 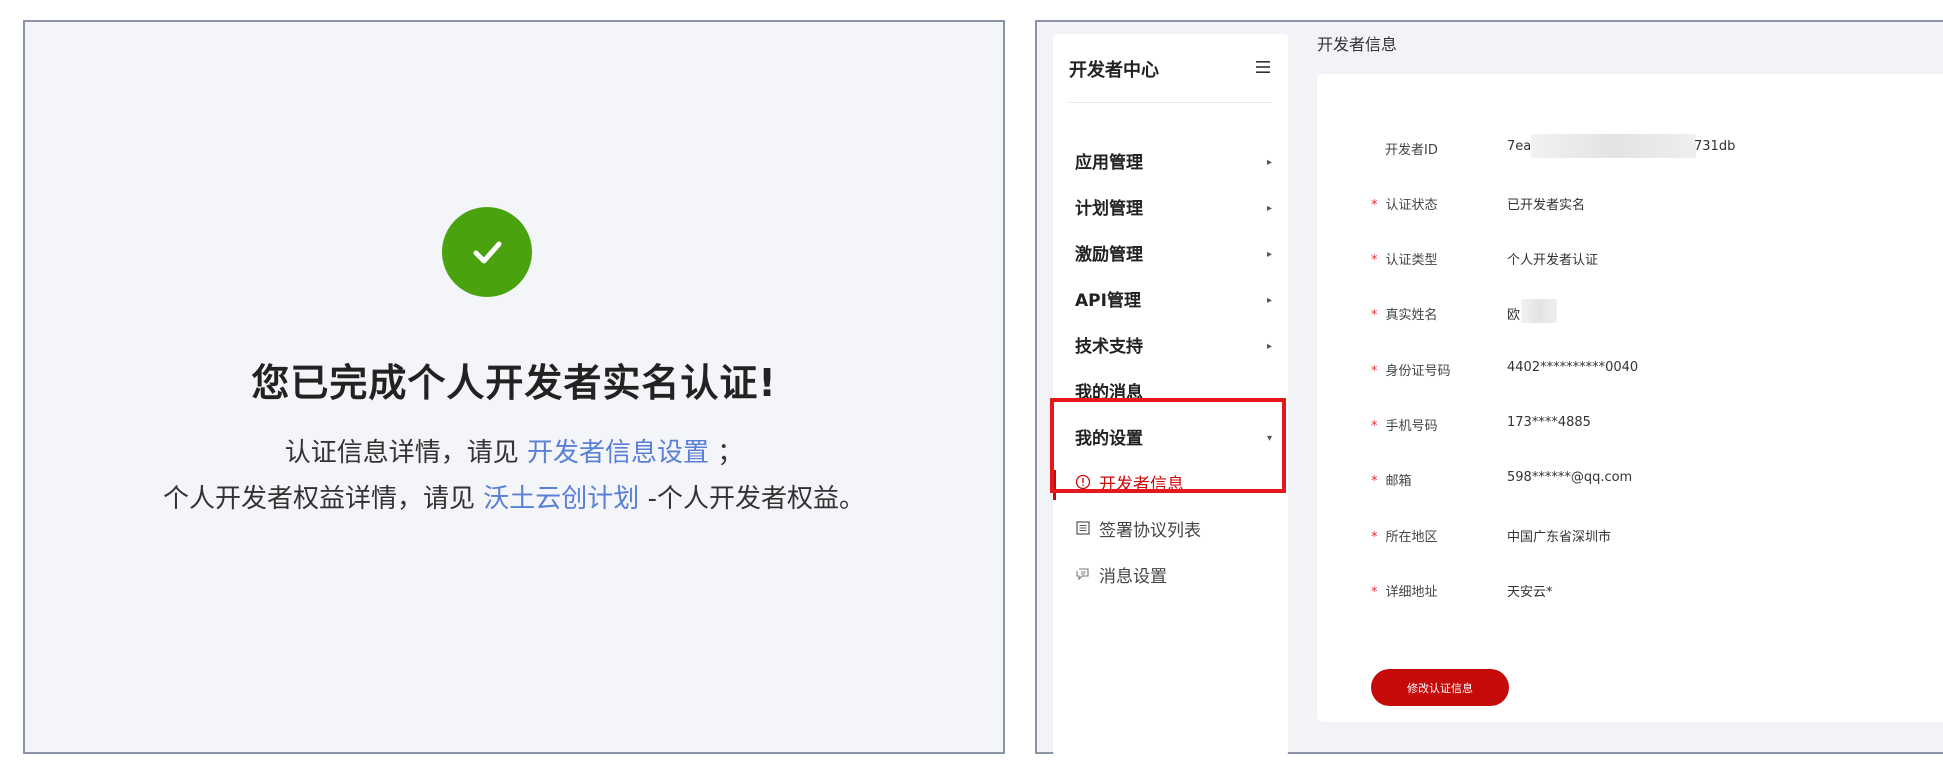 What do you see at coordinates (1553, 260) in the screenshot?
I see `field-value-cert-type: 个人开发者认证` at bounding box center [1553, 260].